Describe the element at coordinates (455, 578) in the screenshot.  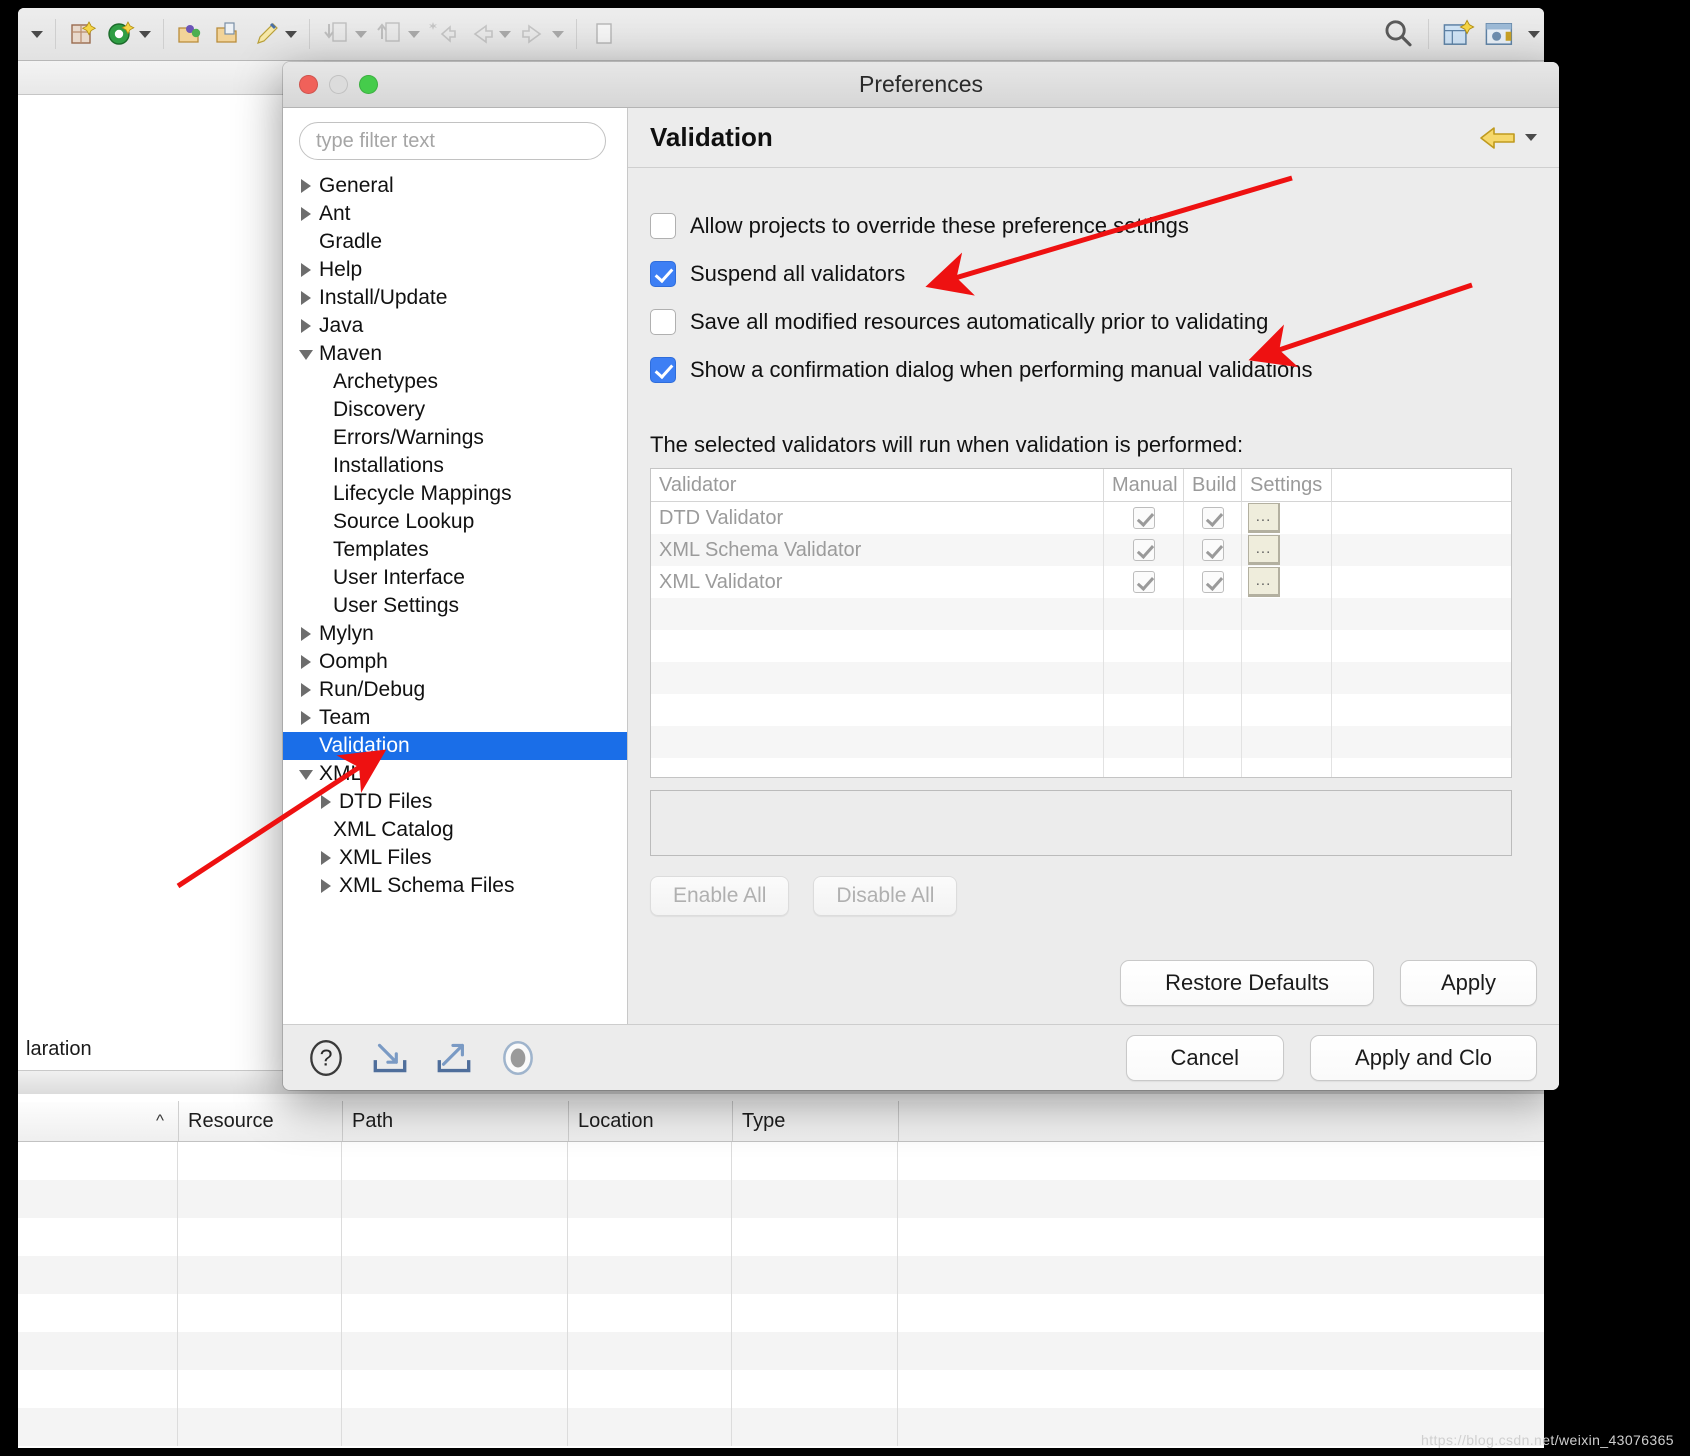
I see `sidebar-item-user-interface: User Interface` at that location.